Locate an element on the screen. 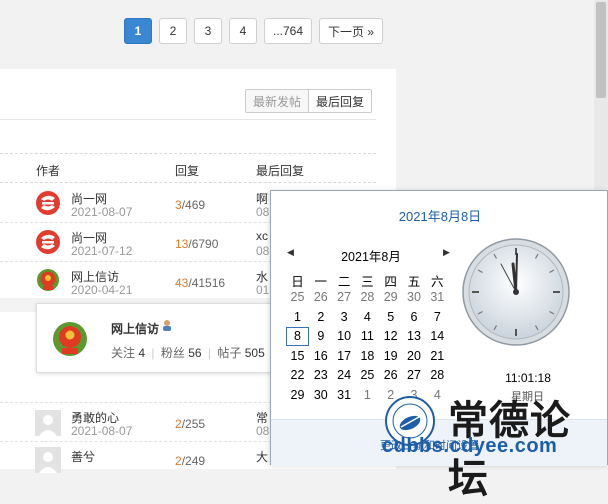 The width and height of the screenshot is (608, 504). calendar-day: 4 is located at coordinates (367, 317).